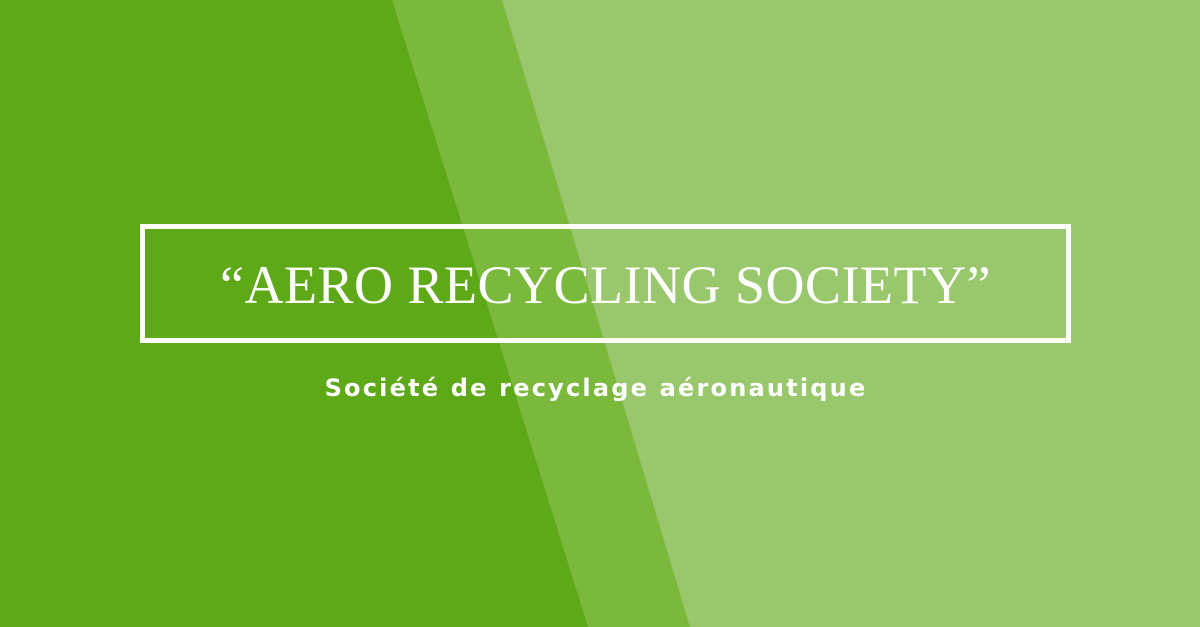 The width and height of the screenshot is (1200, 627). Describe the element at coordinates (596, 388) in the screenshot. I see `subtitle: Société de recyclage aéronautique` at that location.